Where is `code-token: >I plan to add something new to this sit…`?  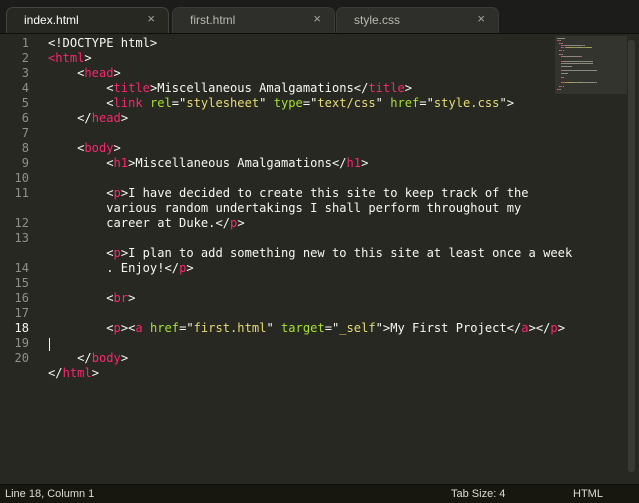
code-token: >I plan to add something new to this sit… is located at coordinates (346, 253).